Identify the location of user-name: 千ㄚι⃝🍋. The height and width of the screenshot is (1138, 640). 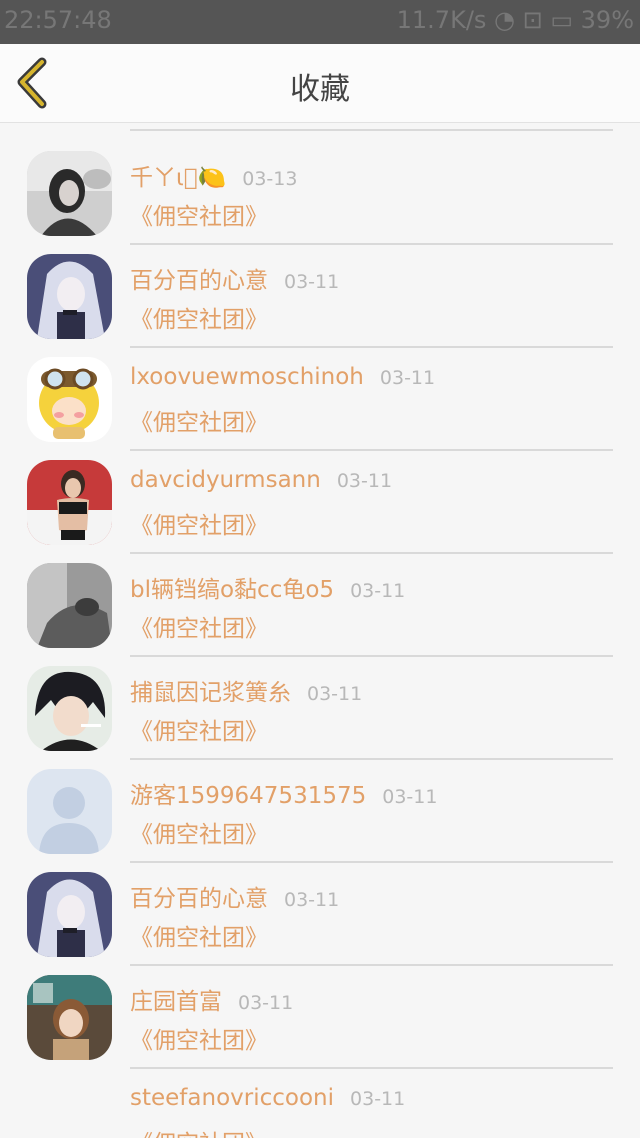
(178, 178).